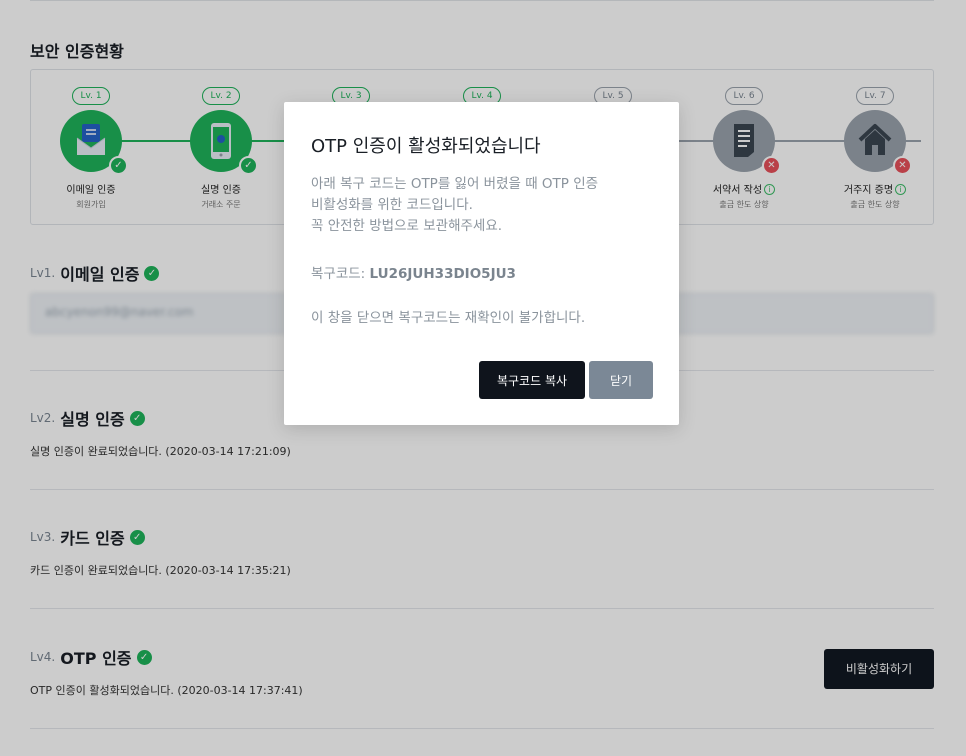 This screenshot has height=756, width=966. Describe the element at coordinates (448, 318) in the screenshot. I see `modal-warning: 이 창을 닫으면 복구코드는 재확인이 불가합니다.` at that location.